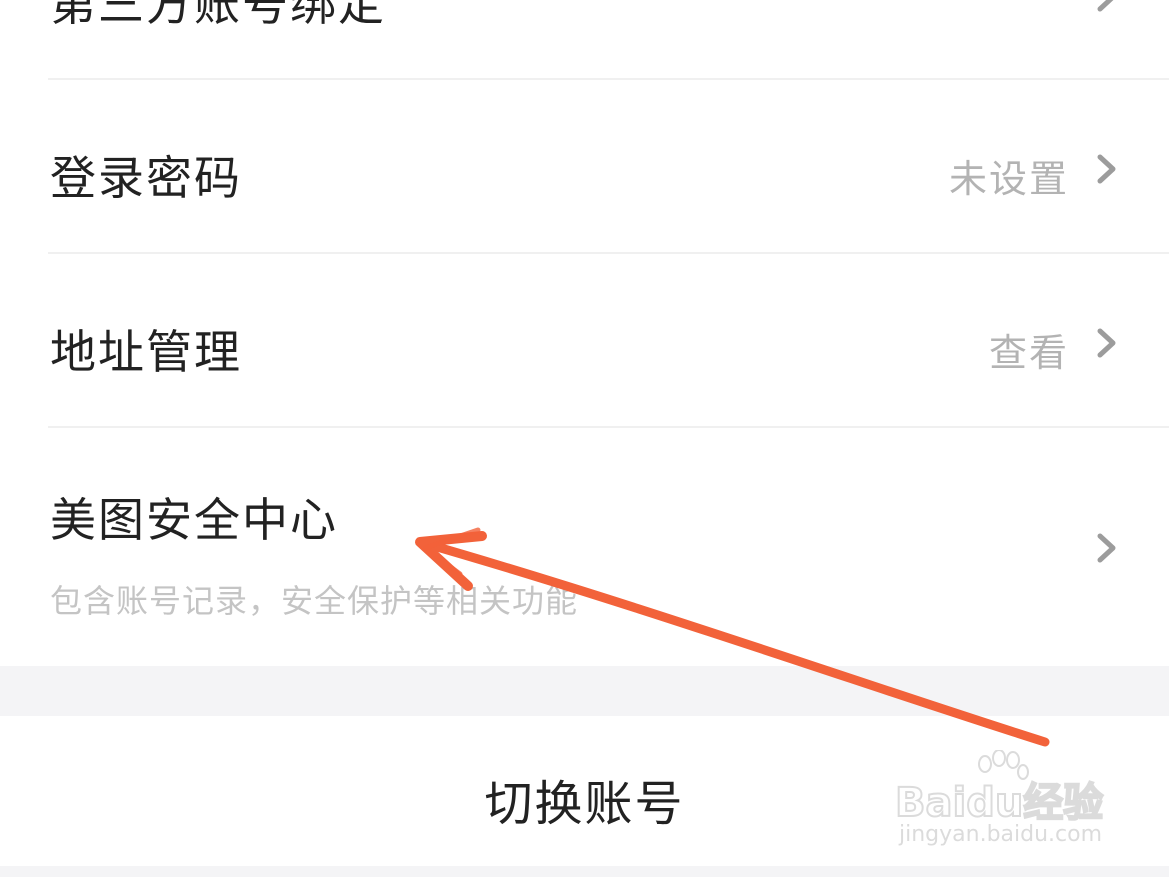  Describe the element at coordinates (584, 40) in the screenshot. I see `settings-item-third-party-binding: 第三方账号绑定` at that location.